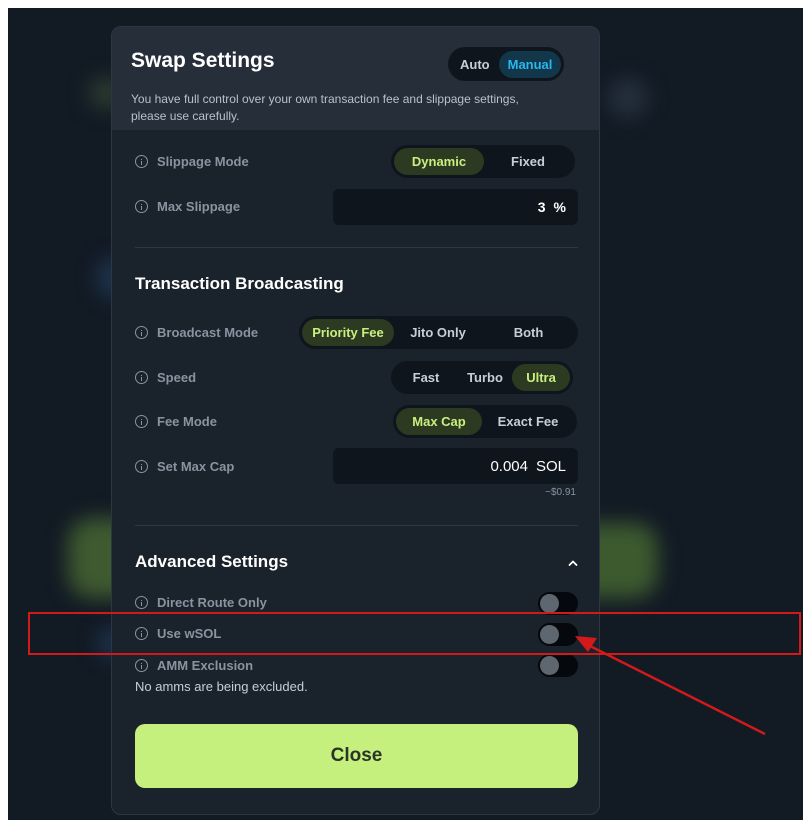 The height and width of the screenshot is (827, 806). What do you see at coordinates (205, 665) in the screenshot?
I see `amm-exclusion-label-text: AMM Exclusion` at bounding box center [205, 665].